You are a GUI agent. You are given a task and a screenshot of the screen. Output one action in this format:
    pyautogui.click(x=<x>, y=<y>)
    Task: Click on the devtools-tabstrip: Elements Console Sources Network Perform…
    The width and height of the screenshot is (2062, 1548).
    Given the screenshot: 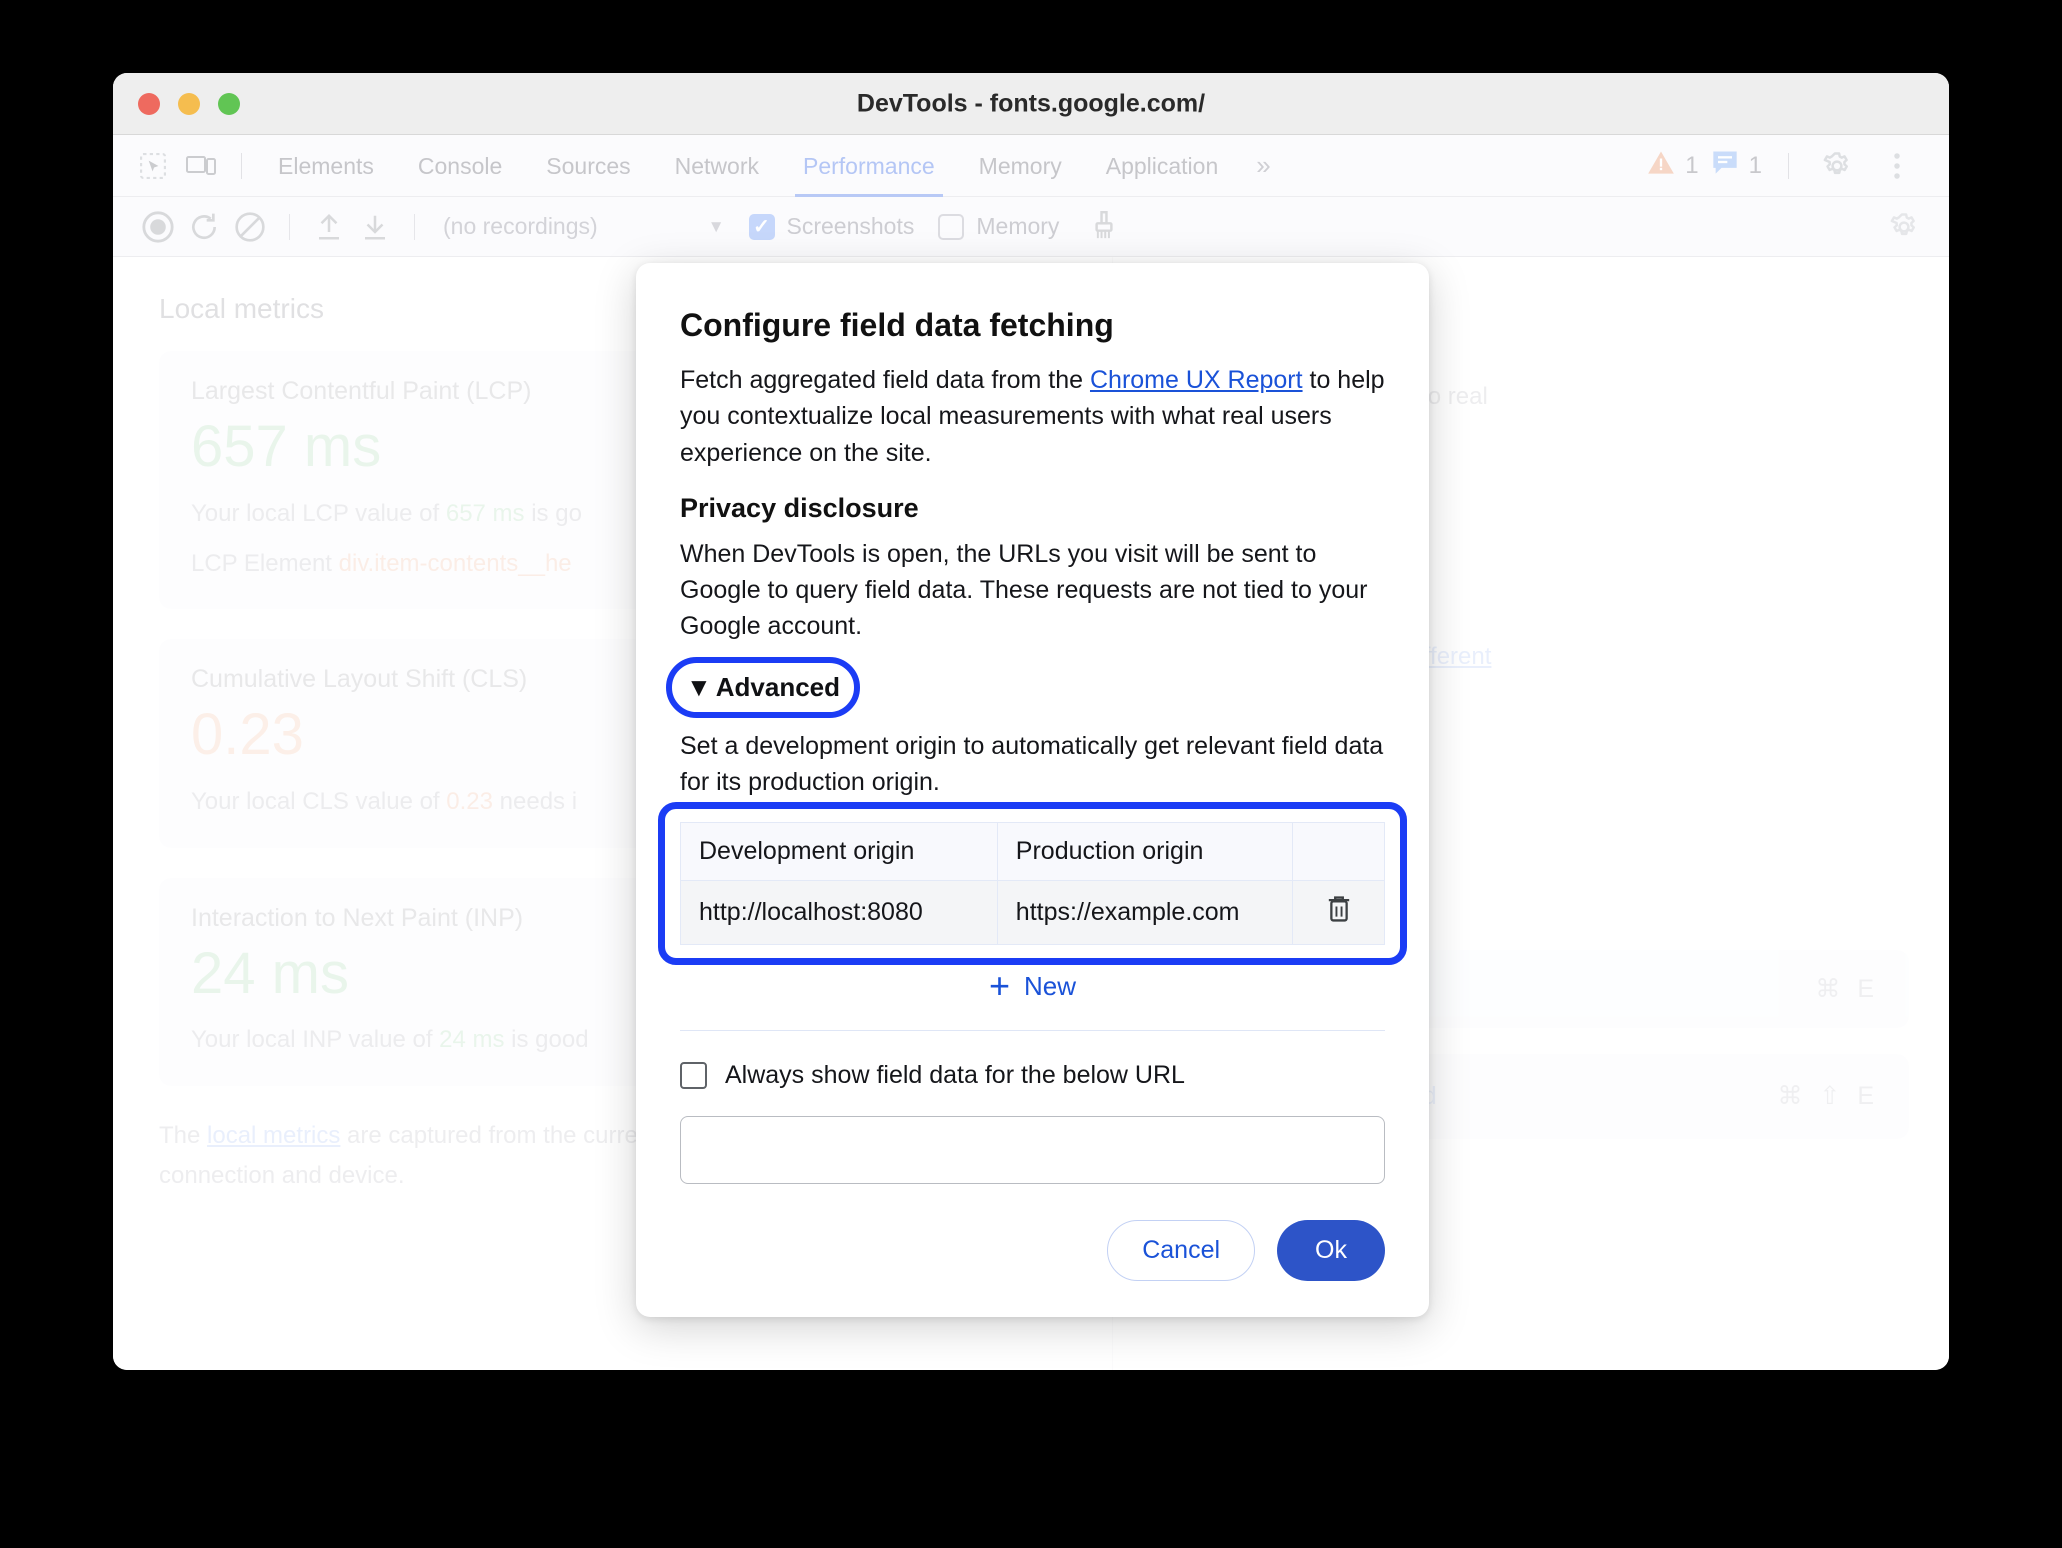 What is the action you would take?
    pyautogui.click(x=1031, y=166)
    